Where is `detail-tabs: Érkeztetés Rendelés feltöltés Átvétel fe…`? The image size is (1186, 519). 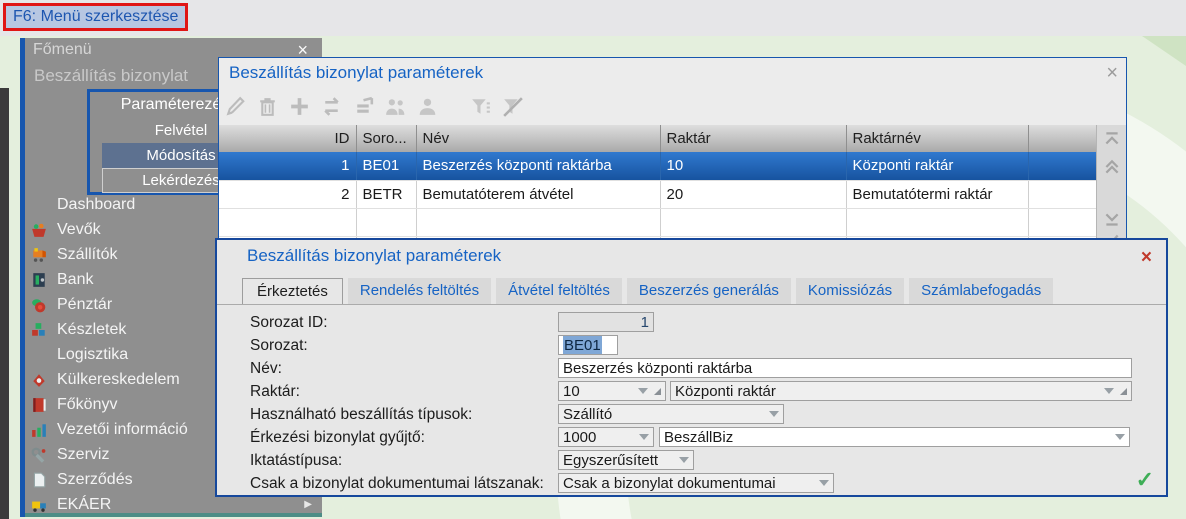 detail-tabs: Érkeztetés Rendelés feltöltés Átvétel fe… is located at coordinates (698, 290).